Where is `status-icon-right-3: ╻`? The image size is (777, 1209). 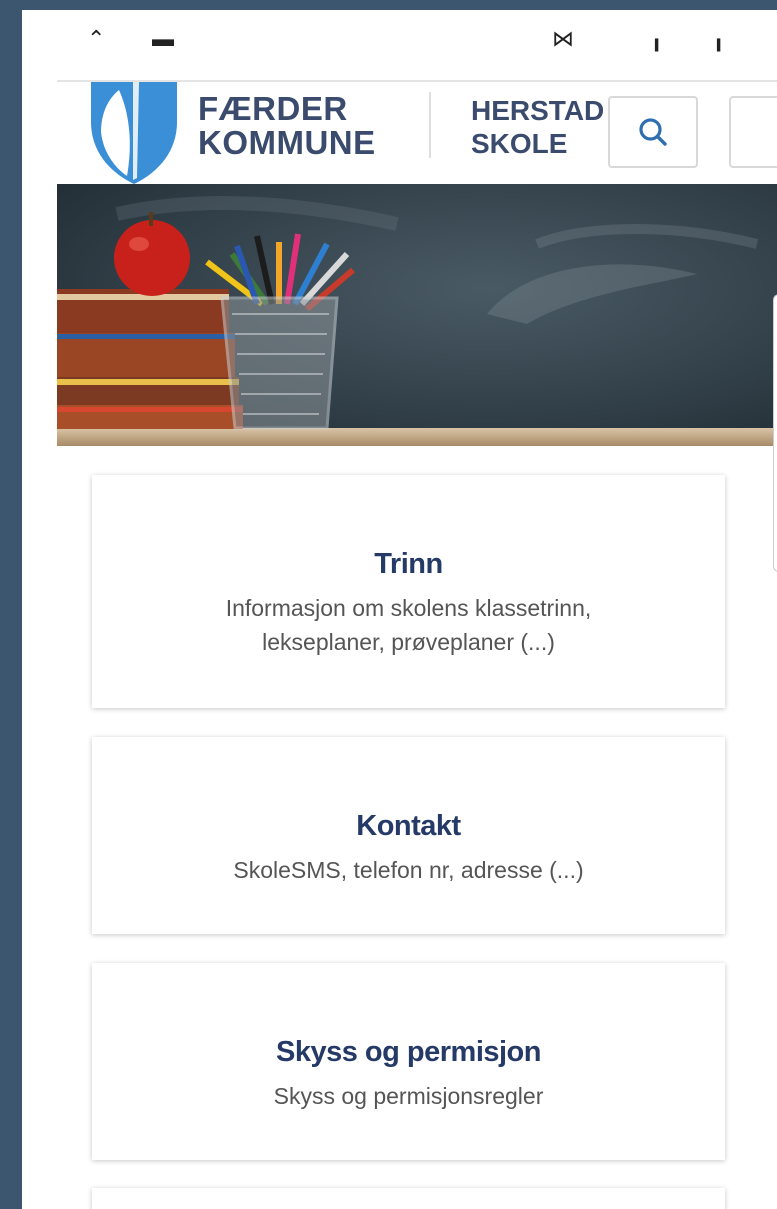
status-icon-right-3: ╻ is located at coordinates (719, 38).